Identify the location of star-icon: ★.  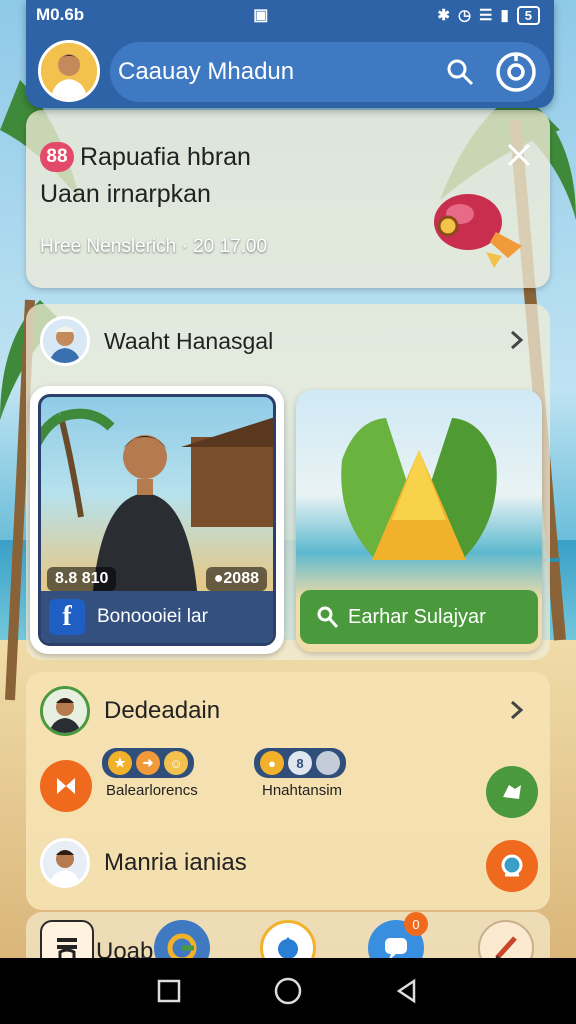
(120, 763).